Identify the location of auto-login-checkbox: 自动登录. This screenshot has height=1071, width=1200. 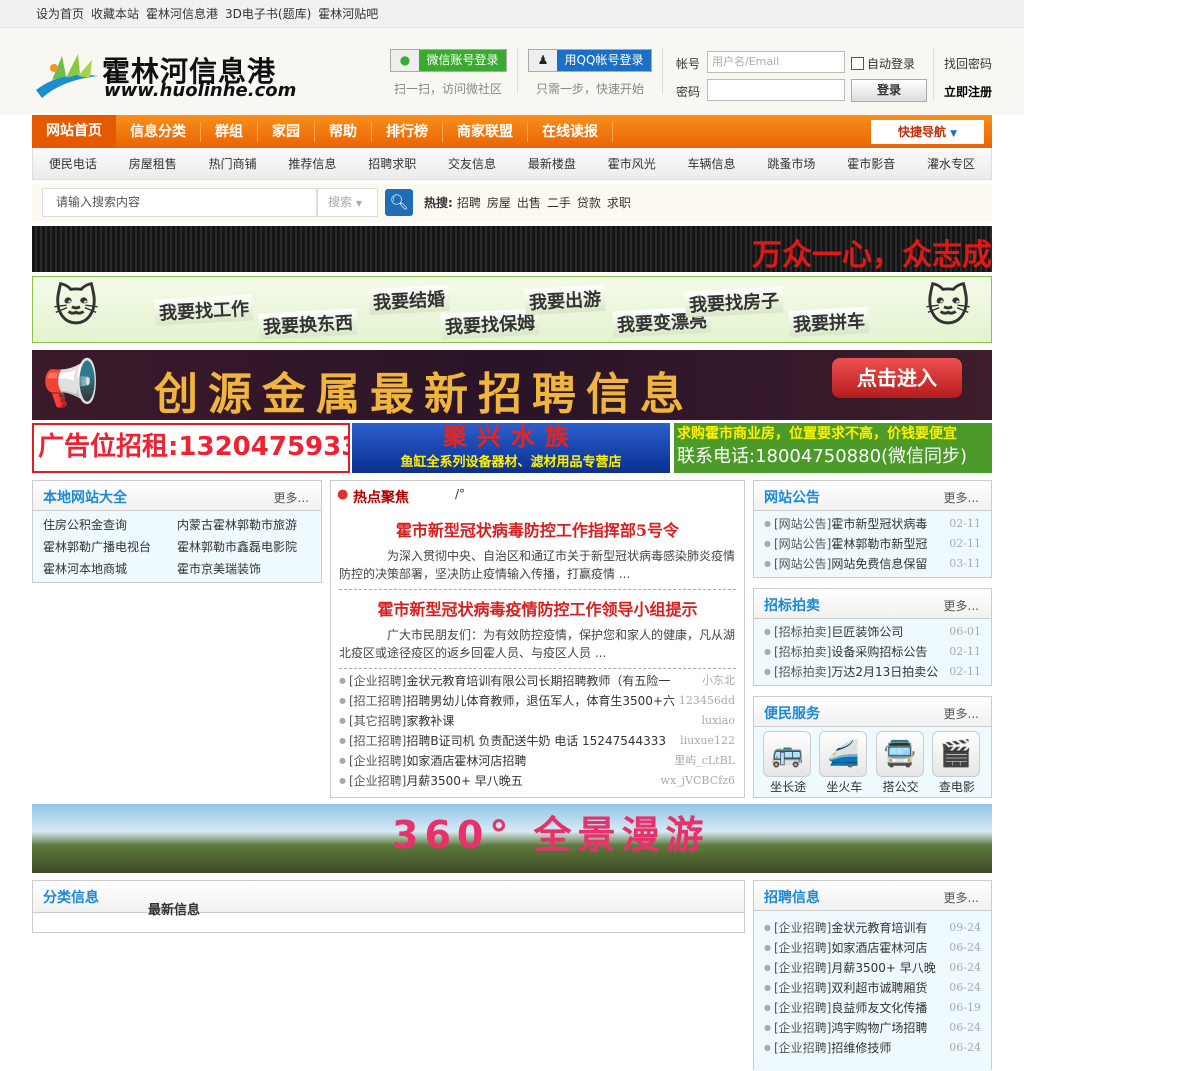
(883, 63).